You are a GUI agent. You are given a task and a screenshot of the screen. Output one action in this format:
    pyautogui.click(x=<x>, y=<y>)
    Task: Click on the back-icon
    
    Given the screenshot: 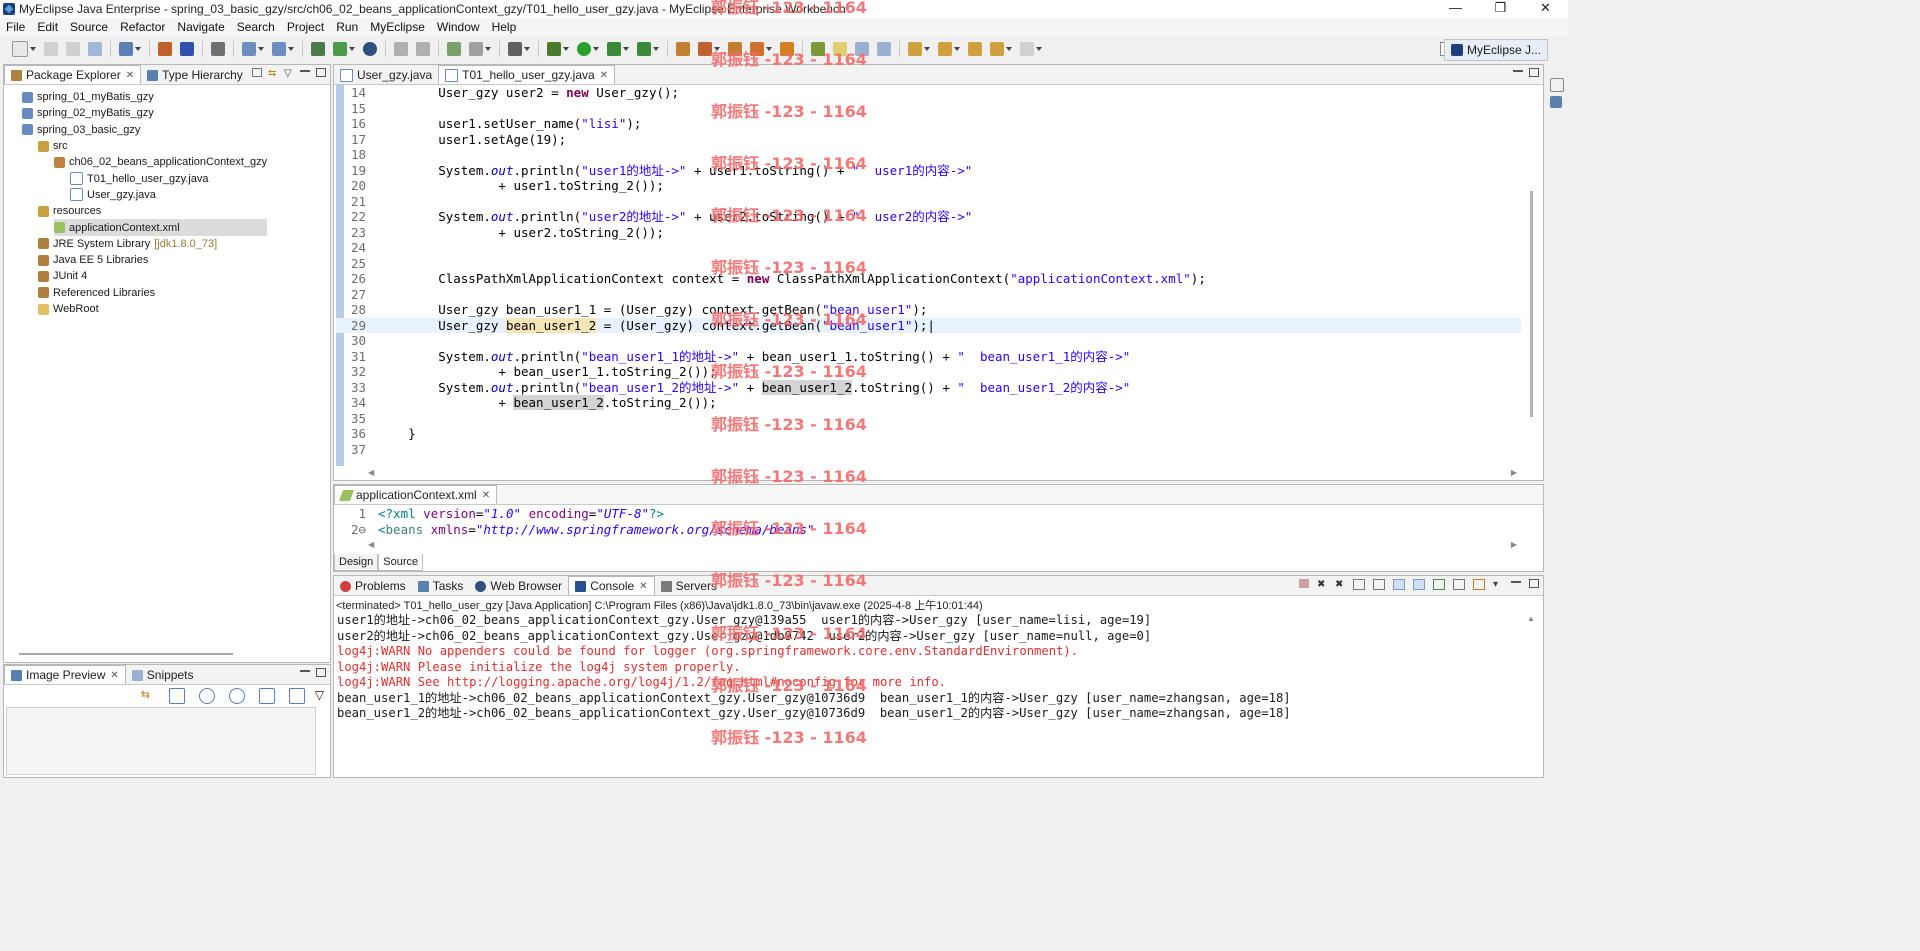 What is the action you would take?
    pyautogui.click(x=997, y=49)
    